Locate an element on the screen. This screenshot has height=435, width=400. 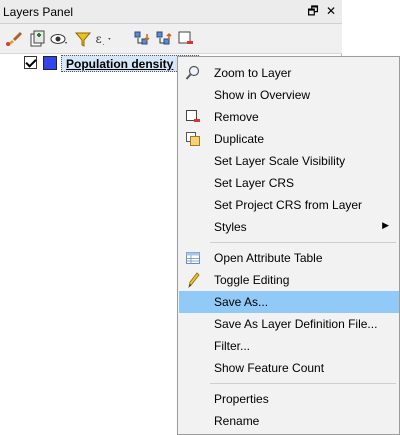
panel-titlebar: Layers Panel 🗗 ✕ is located at coordinates (171, 12).